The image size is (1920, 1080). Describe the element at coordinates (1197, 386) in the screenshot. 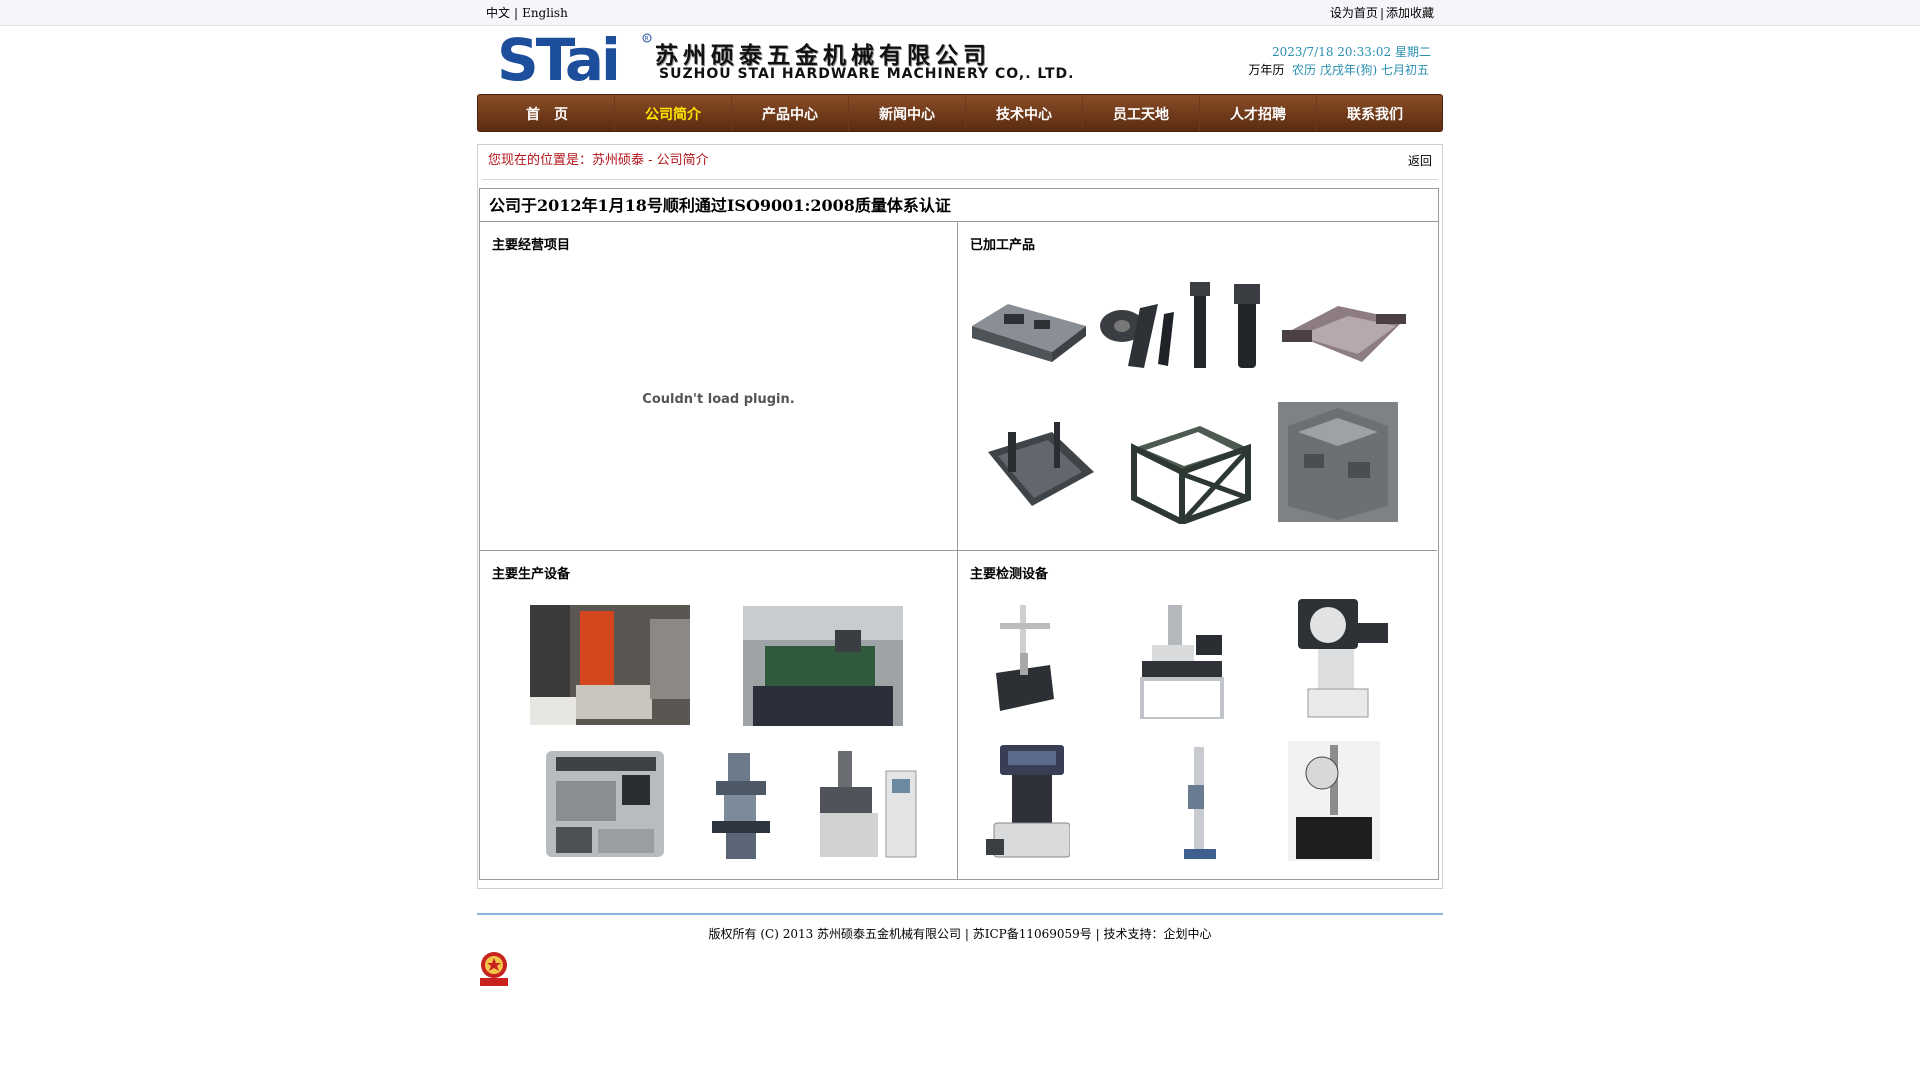

I see `products-section: 已加工产品` at that location.